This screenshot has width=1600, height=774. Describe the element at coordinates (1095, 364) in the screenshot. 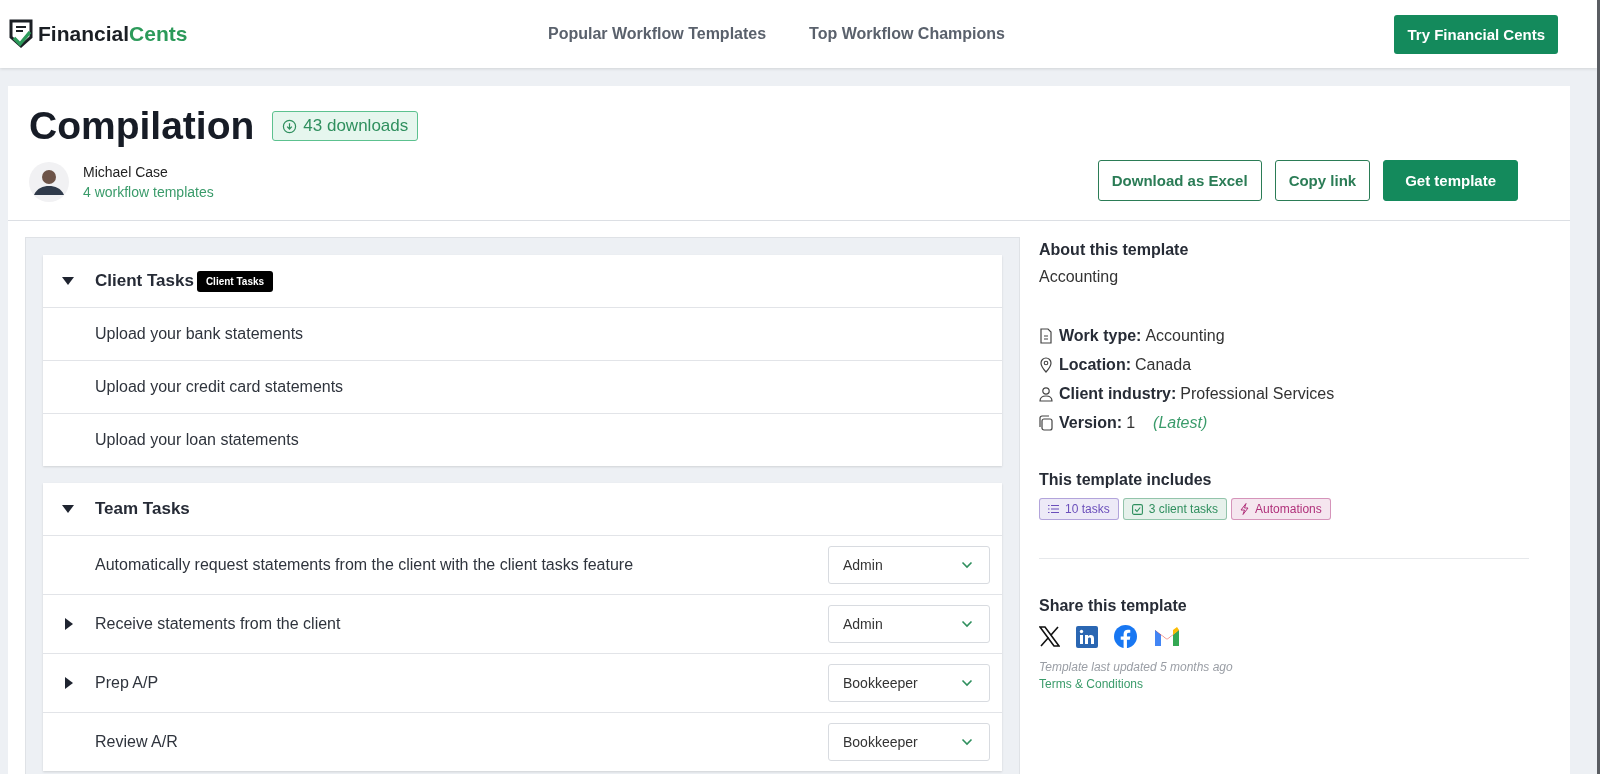

I see `detail-label: Location:` at that location.